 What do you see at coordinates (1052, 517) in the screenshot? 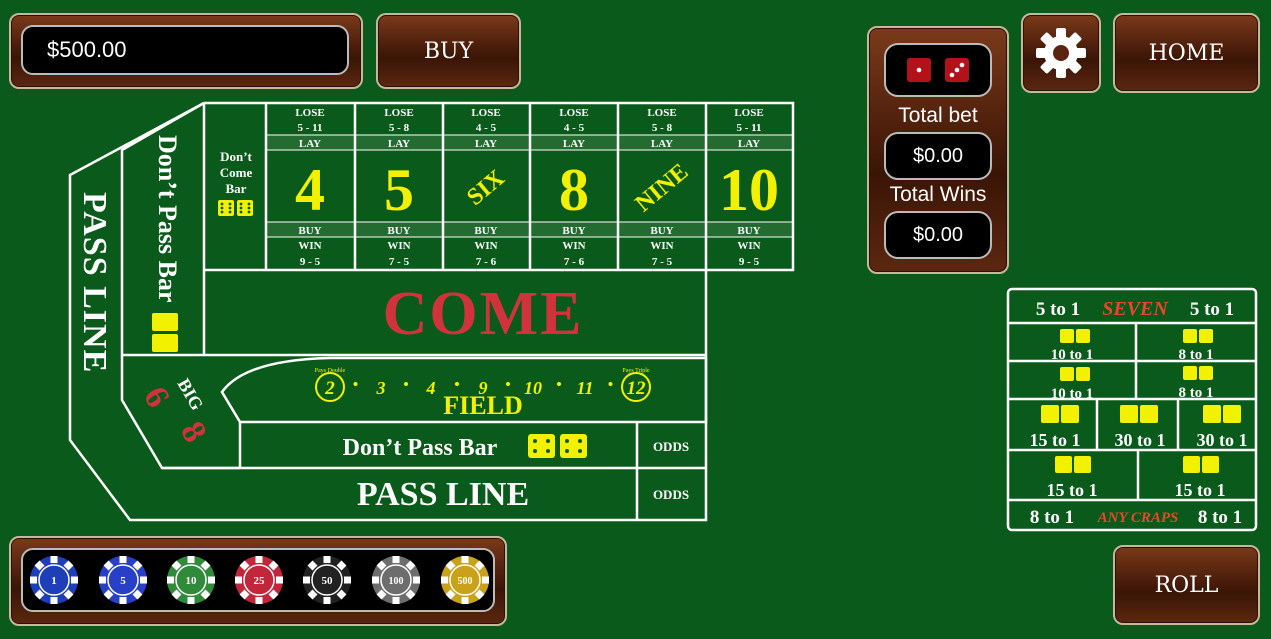
I see `craps-left-odds: 8 to 1` at bounding box center [1052, 517].